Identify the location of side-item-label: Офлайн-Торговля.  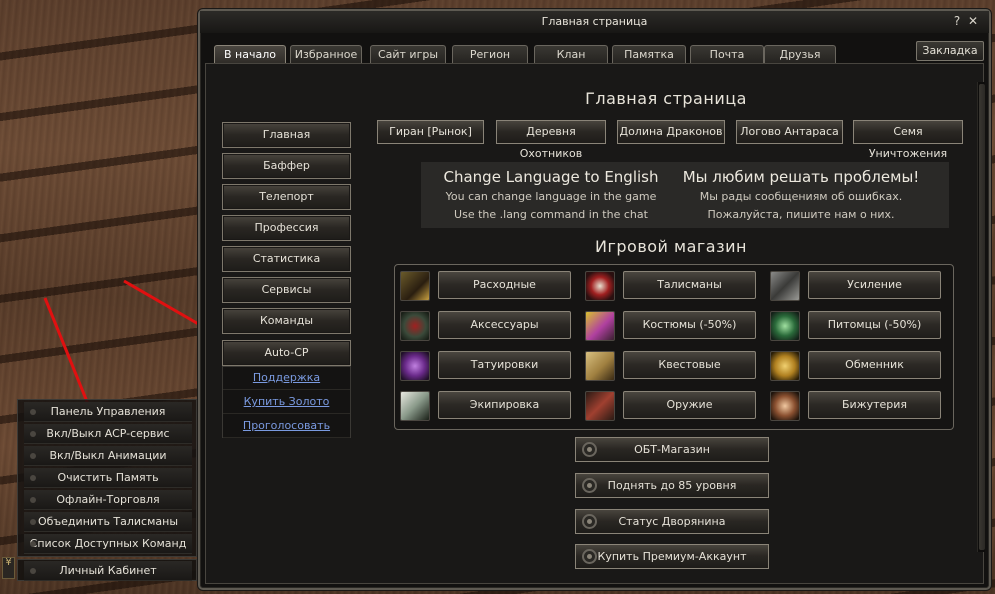
(108, 499).